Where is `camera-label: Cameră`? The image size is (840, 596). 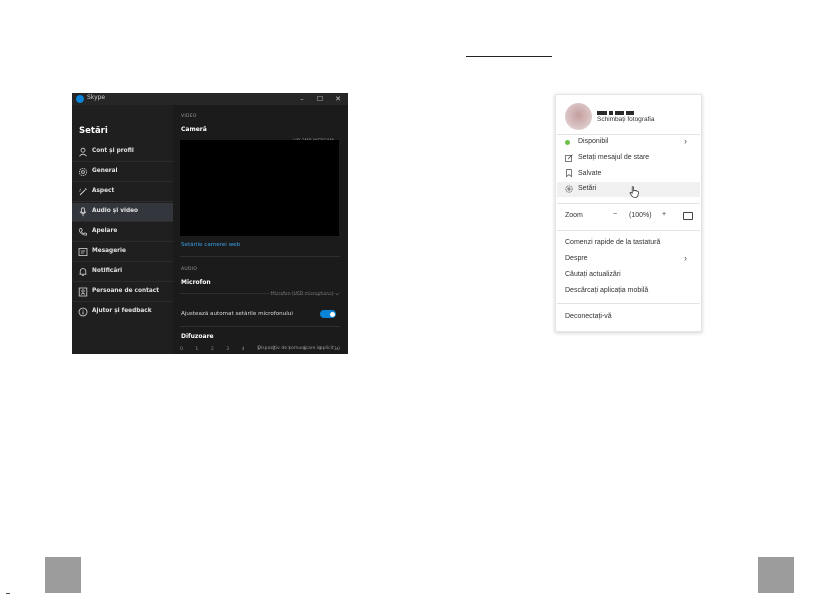 camera-label: Cameră is located at coordinates (194, 129).